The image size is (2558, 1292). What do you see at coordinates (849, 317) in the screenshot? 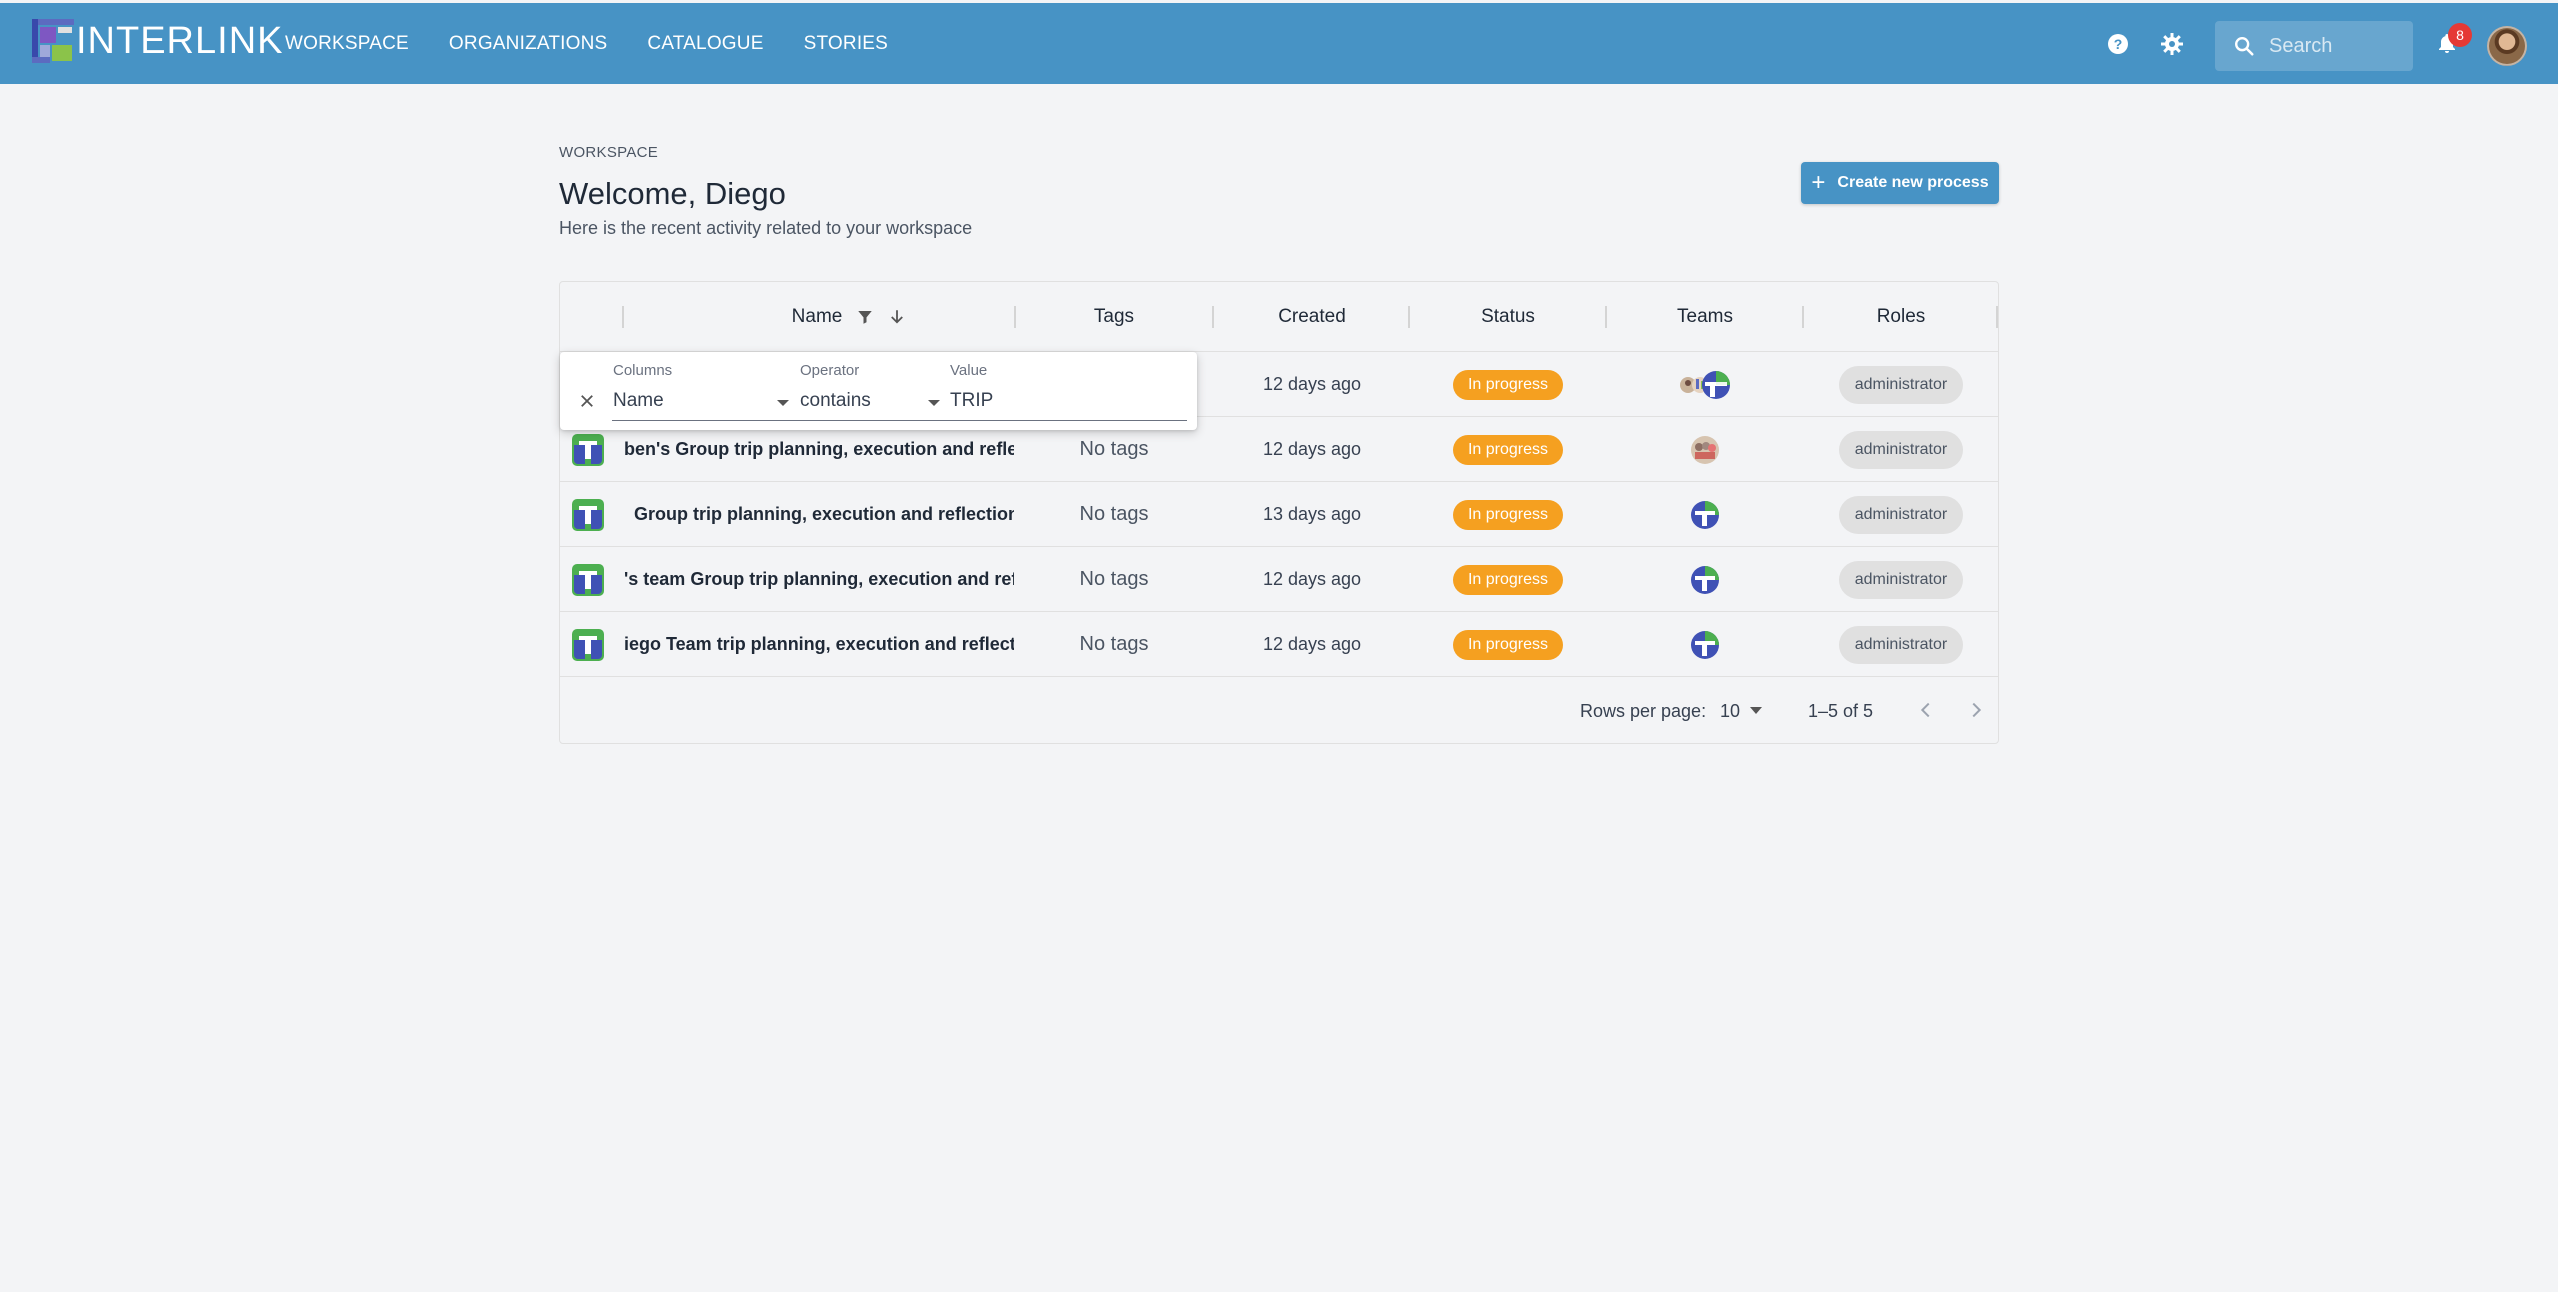
I see `column-header-name: Name` at bounding box center [849, 317].